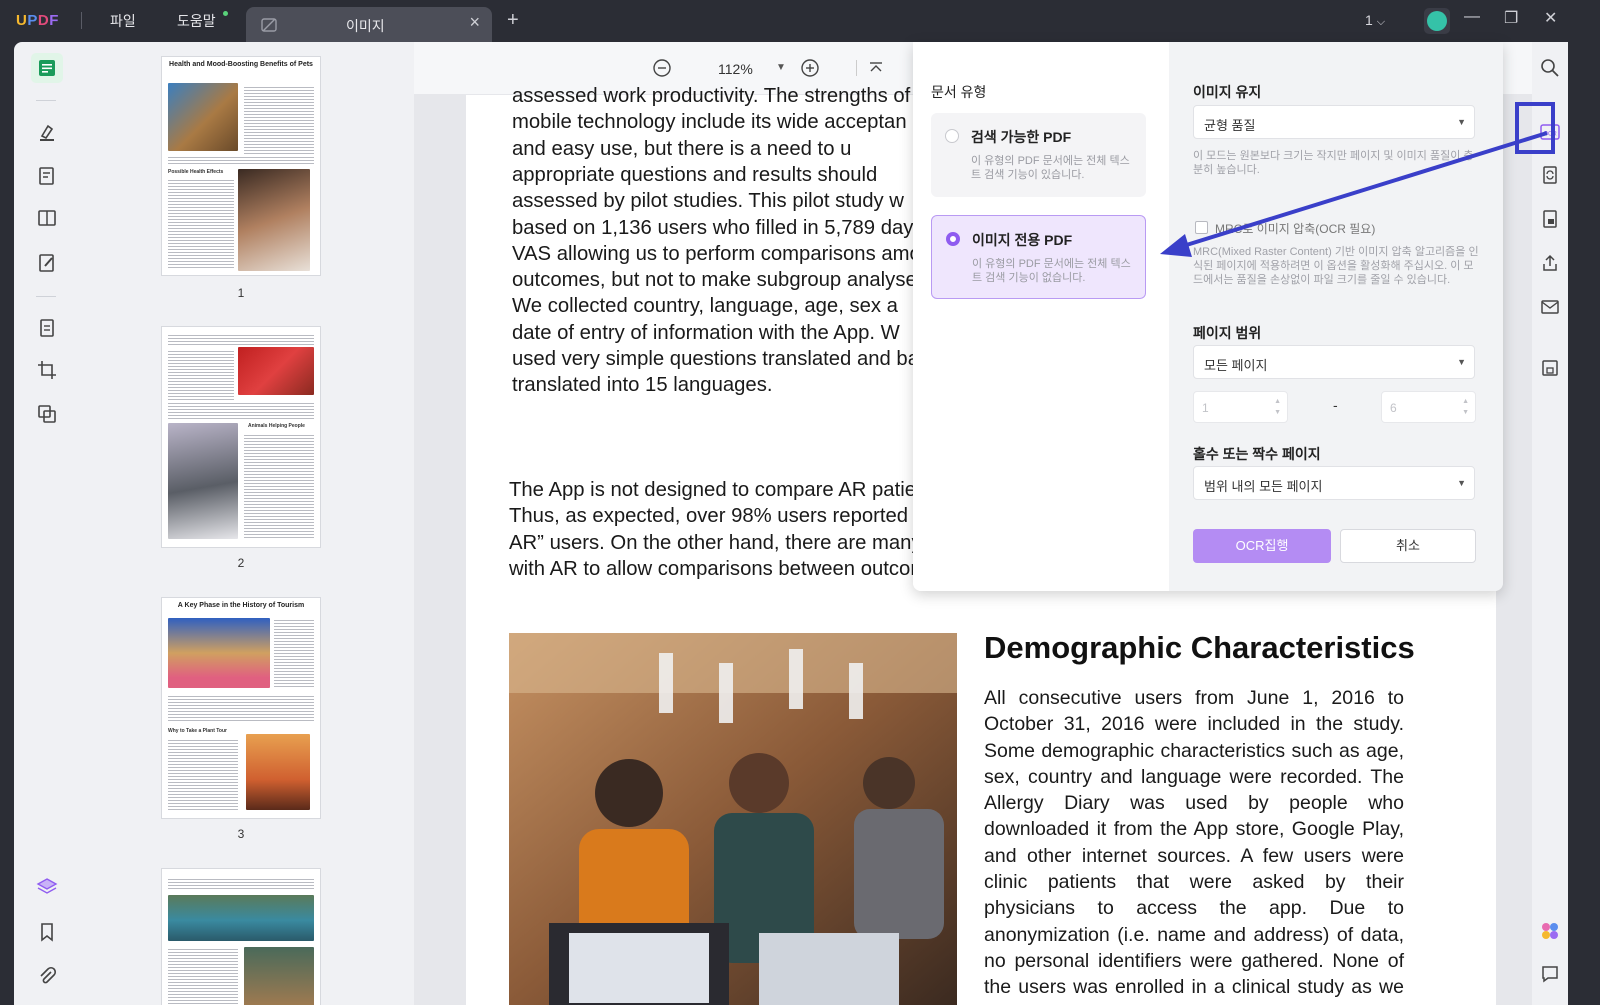 The width and height of the screenshot is (1600, 1005). Describe the element at coordinates (47, 328) in the screenshot. I see `organize-pages-icon` at that location.